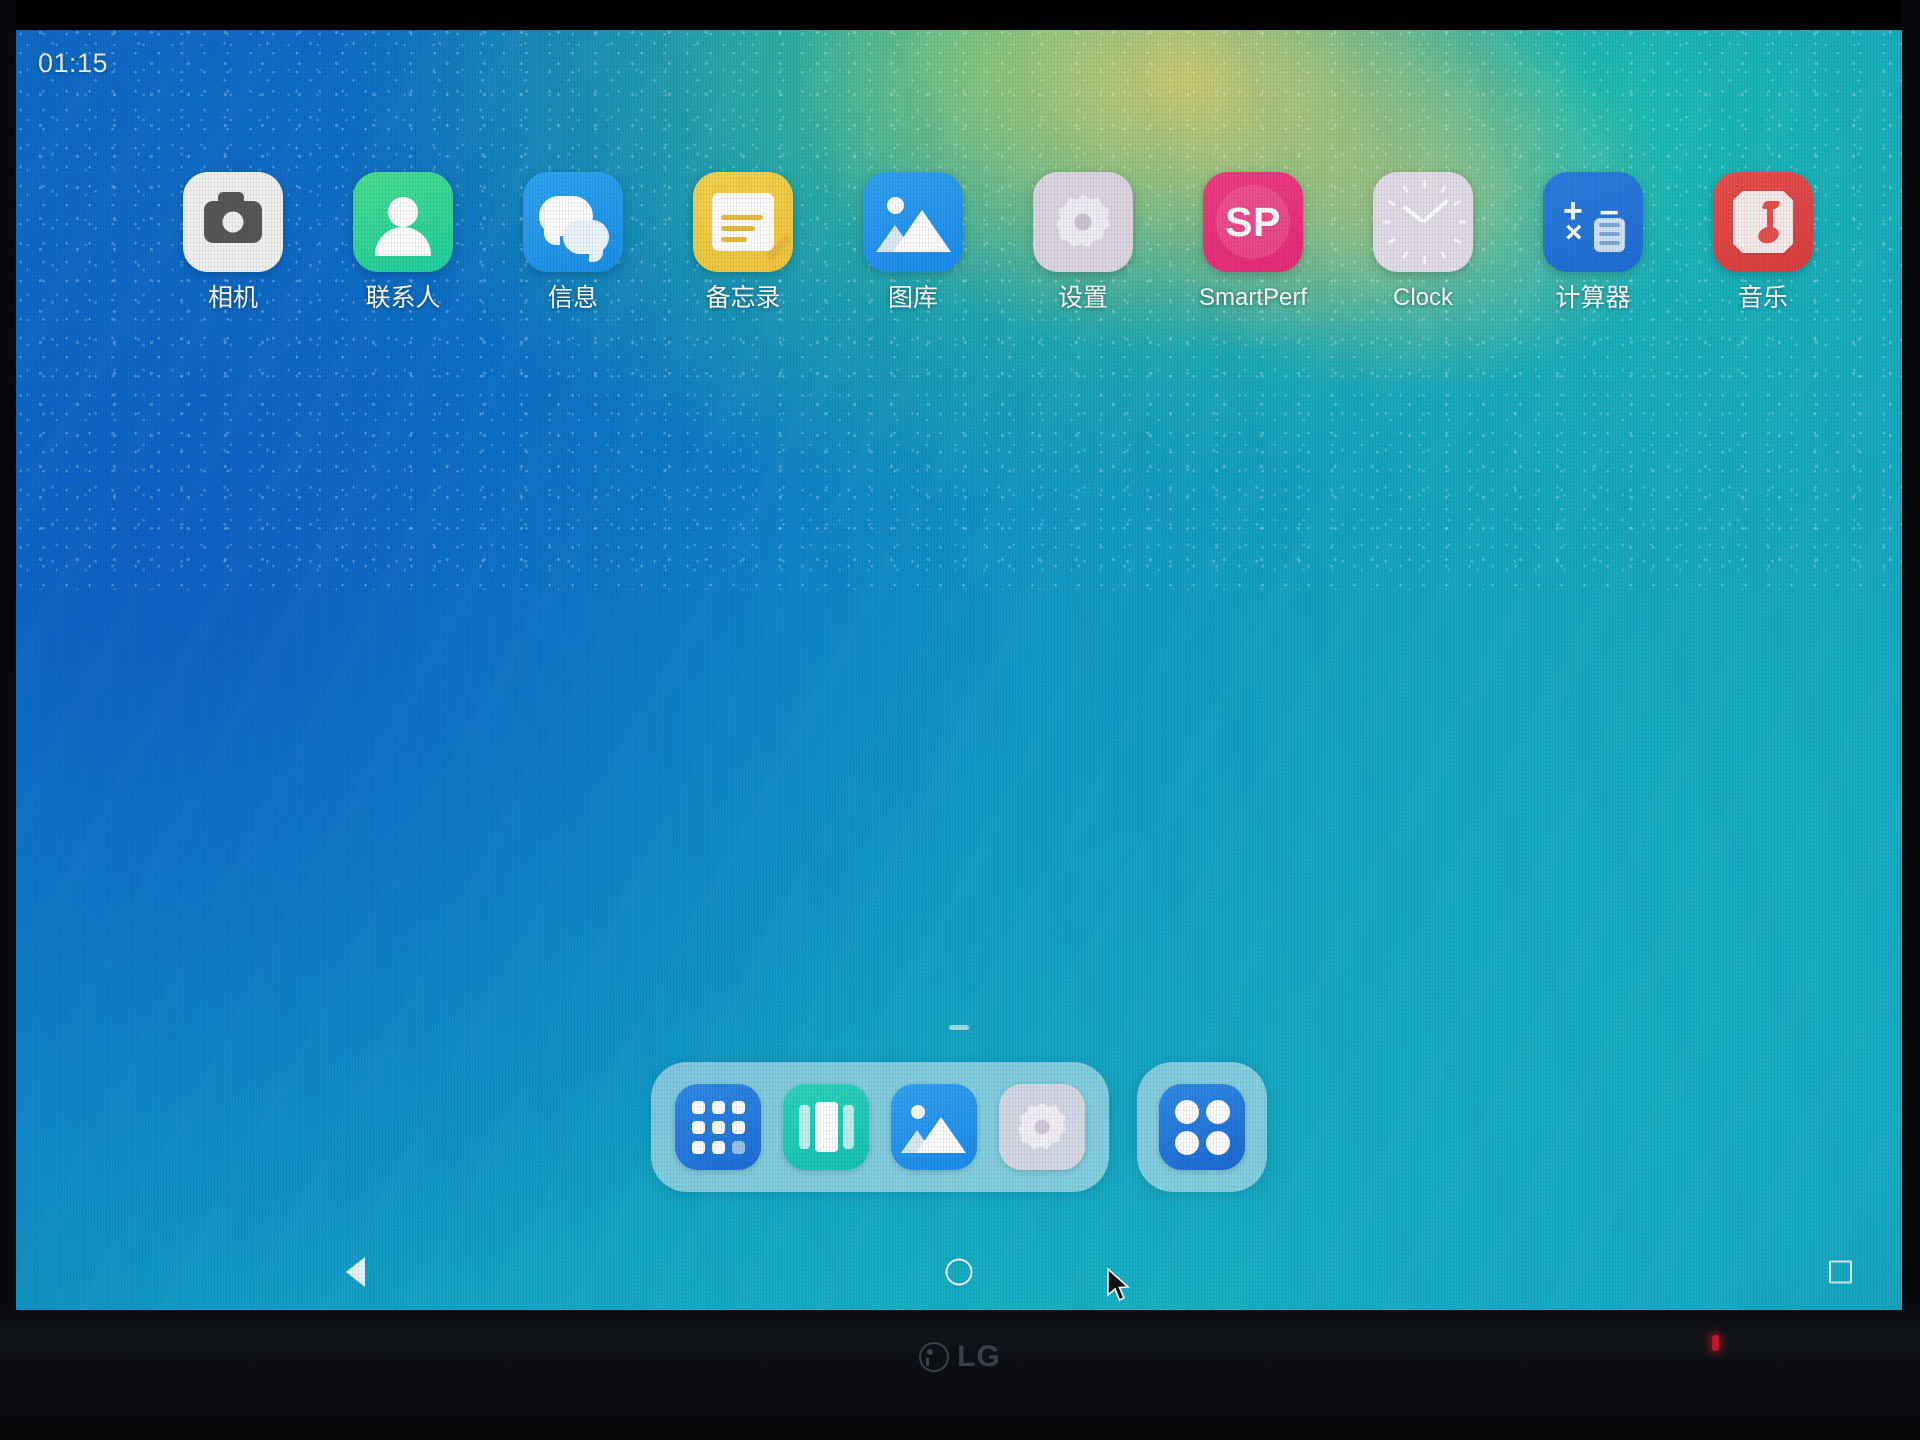 This screenshot has width=1920, height=1440. What do you see at coordinates (960, 15) in the screenshot?
I see `monitor-bezel-top` at bounding box center [960, 15].